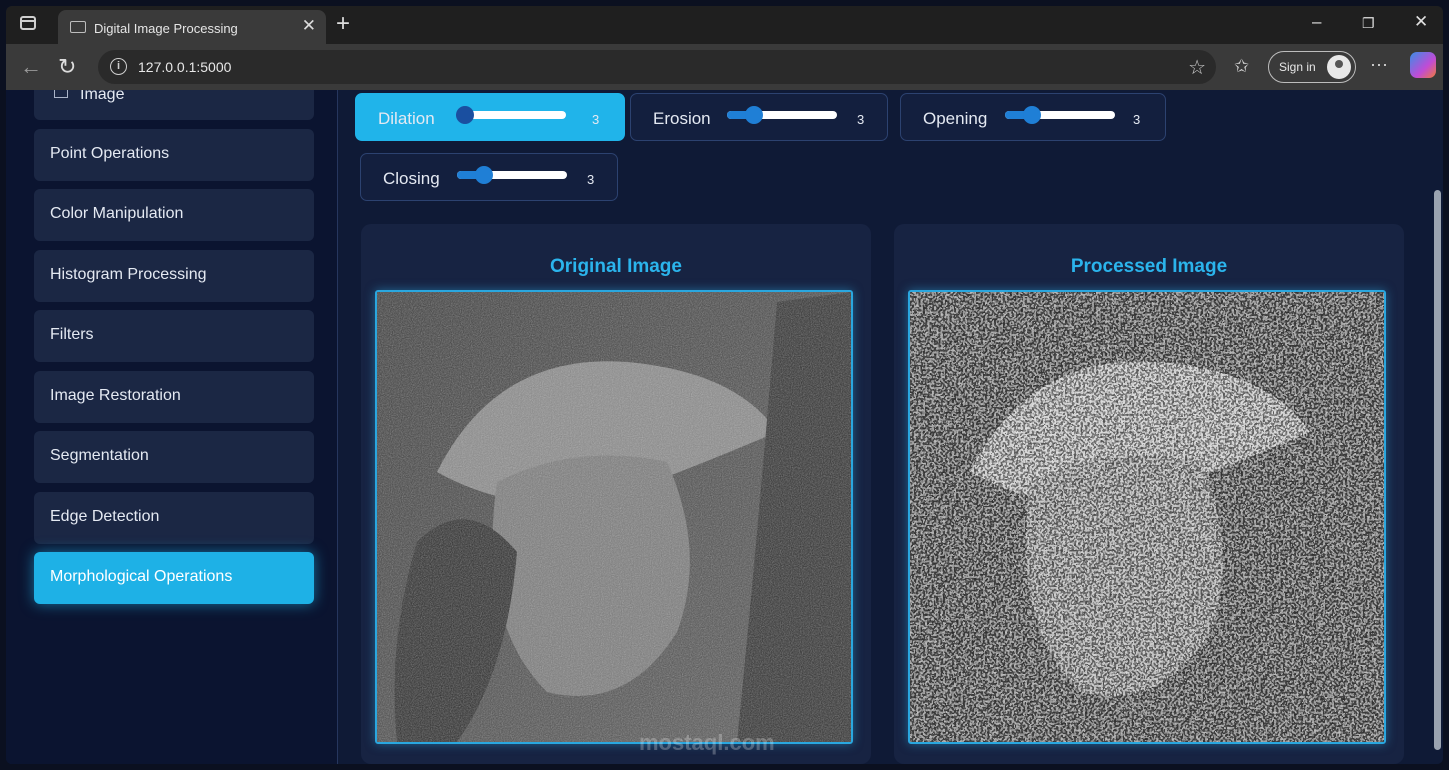 This screenshot has width=1449, height=770. What do you see at coordinates (31, 67) in the screenshot?
I see `back-arrow-icon: ←` at bounding box center [31, 67].